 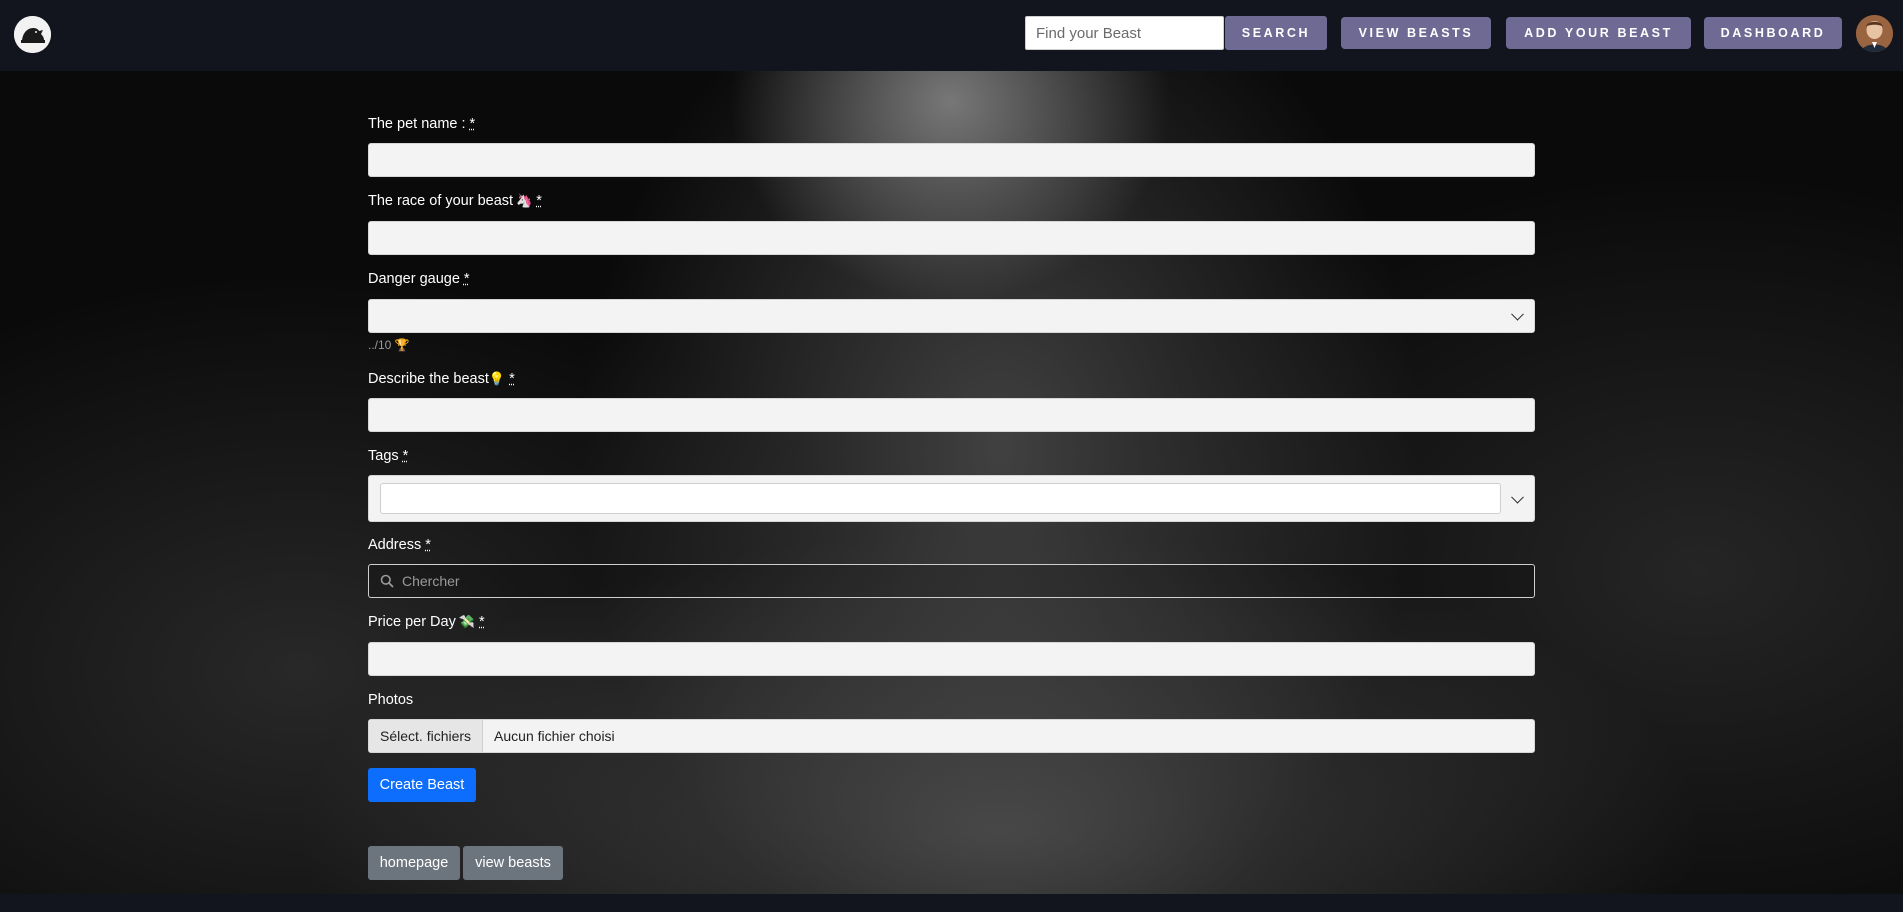 What do you see at coordinates (951, 903) in the screenshot?
I see `footer` at bounding box center [951, 903].